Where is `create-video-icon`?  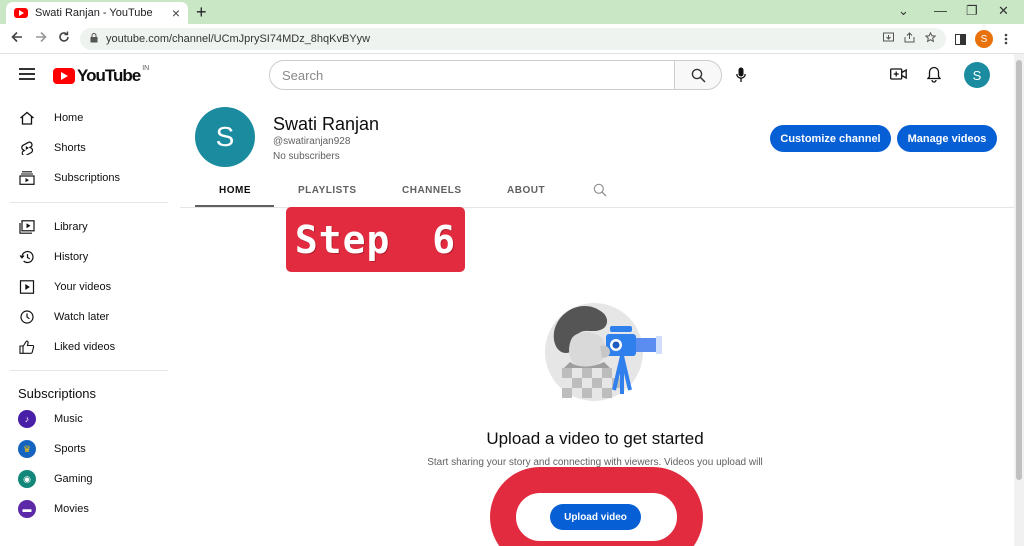 create-video-icon is located at coordinates (898, 74).